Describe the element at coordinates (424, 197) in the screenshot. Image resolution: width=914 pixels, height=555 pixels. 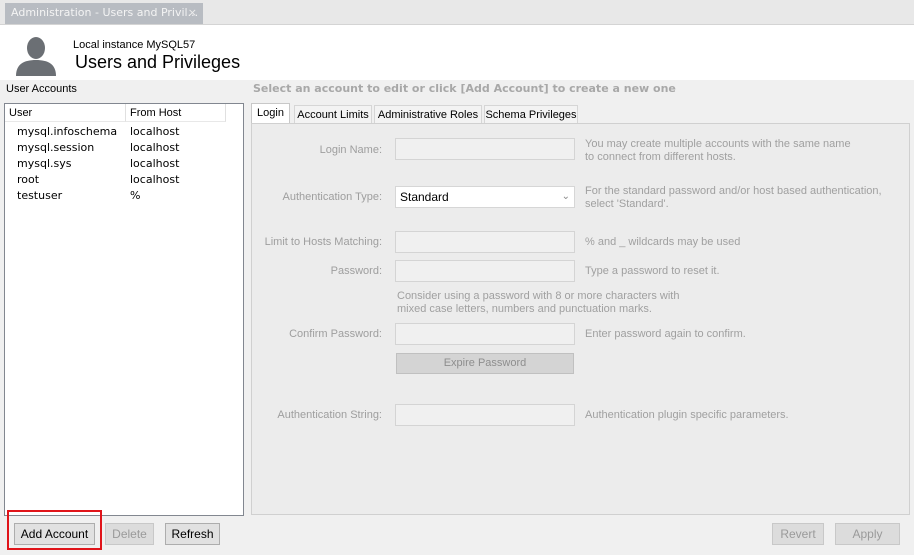
I see `auth-type-value: Standard` at that location.